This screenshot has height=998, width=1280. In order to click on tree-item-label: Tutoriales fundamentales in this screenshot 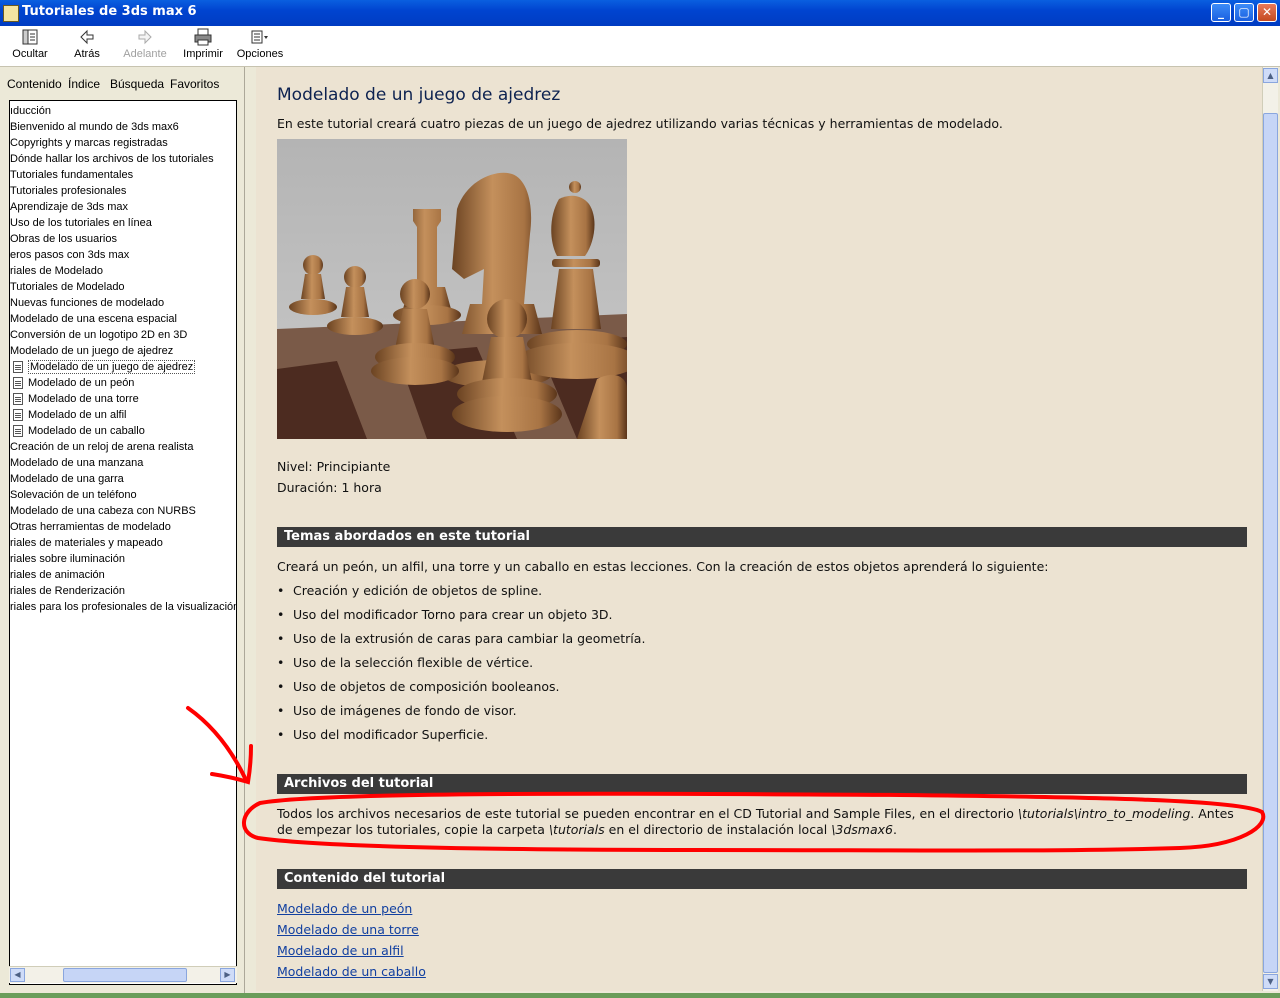, I will do `click(72, 175)`.